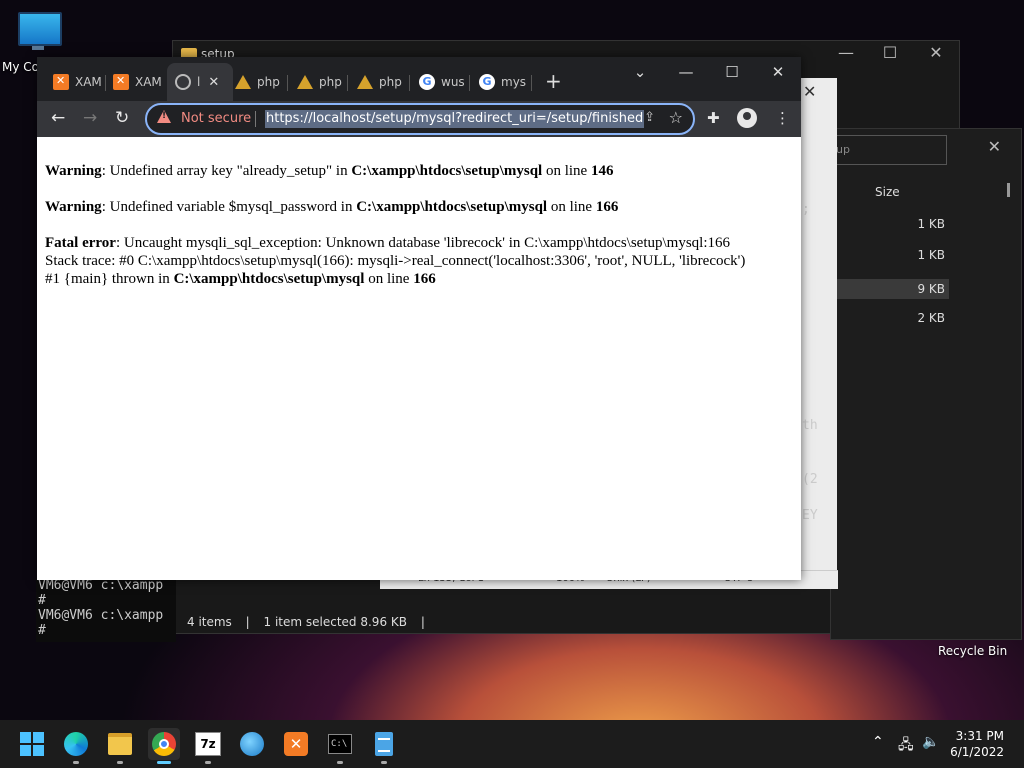  I want to click on warning-text: : Undefined variable $mysql_password in, so click(229, 207).